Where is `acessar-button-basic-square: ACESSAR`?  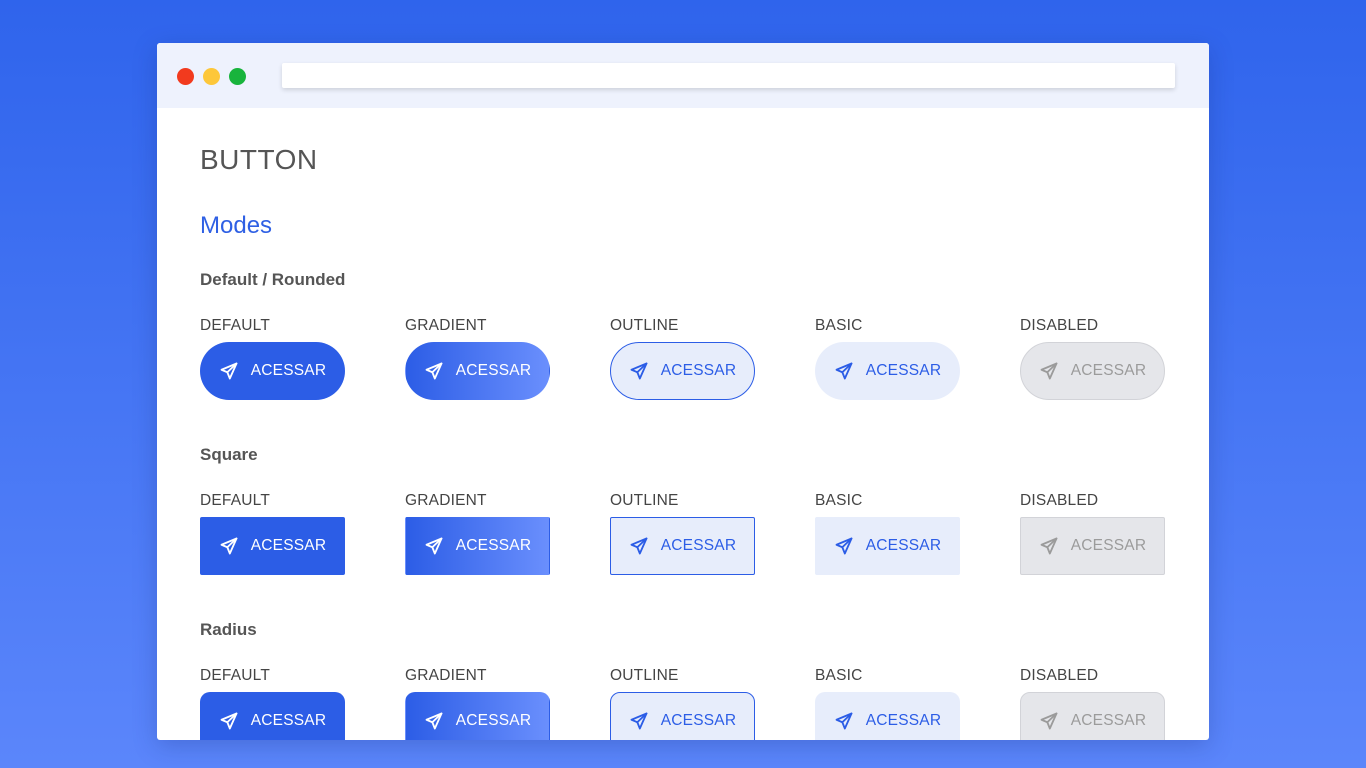
acessar-button-basic-square: ACESSAR is located at coordinates (887, 546).